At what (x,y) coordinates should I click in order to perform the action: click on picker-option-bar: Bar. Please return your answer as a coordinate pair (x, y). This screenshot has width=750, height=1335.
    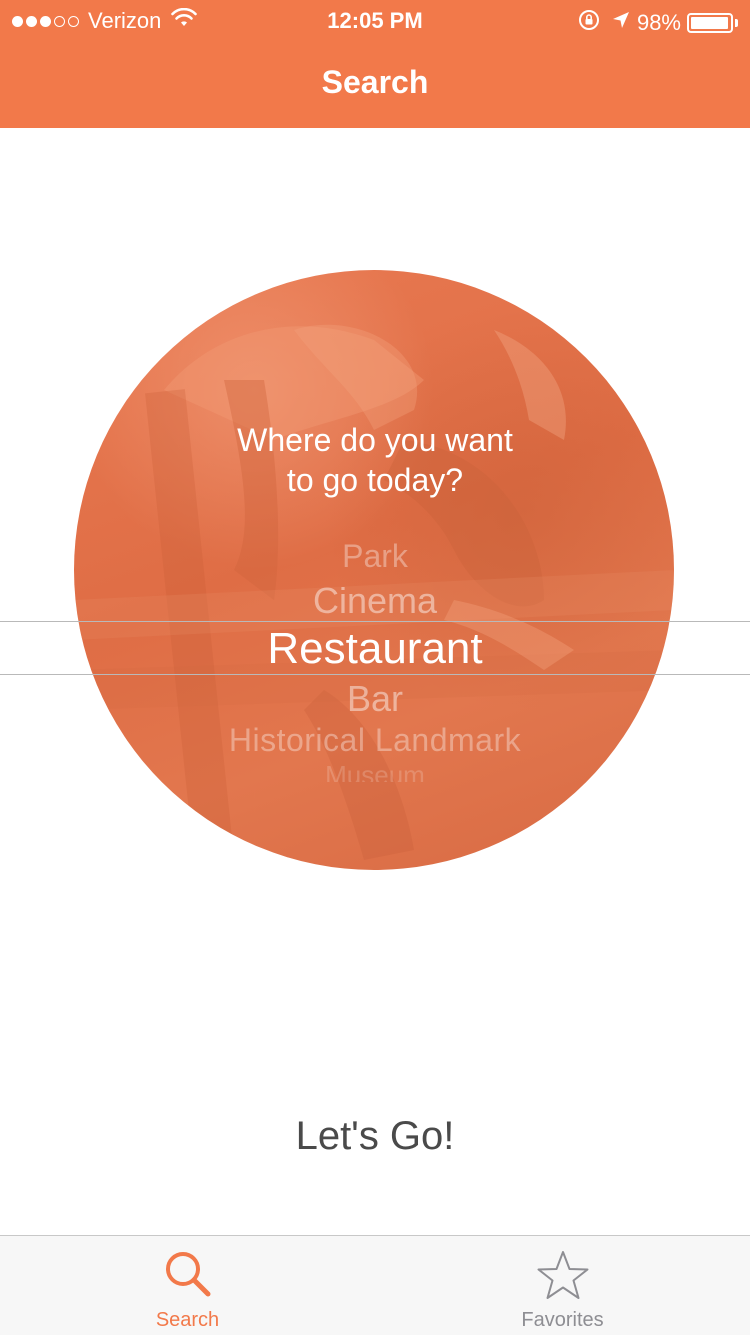
    Looking at the image, I should click on (375, 699).